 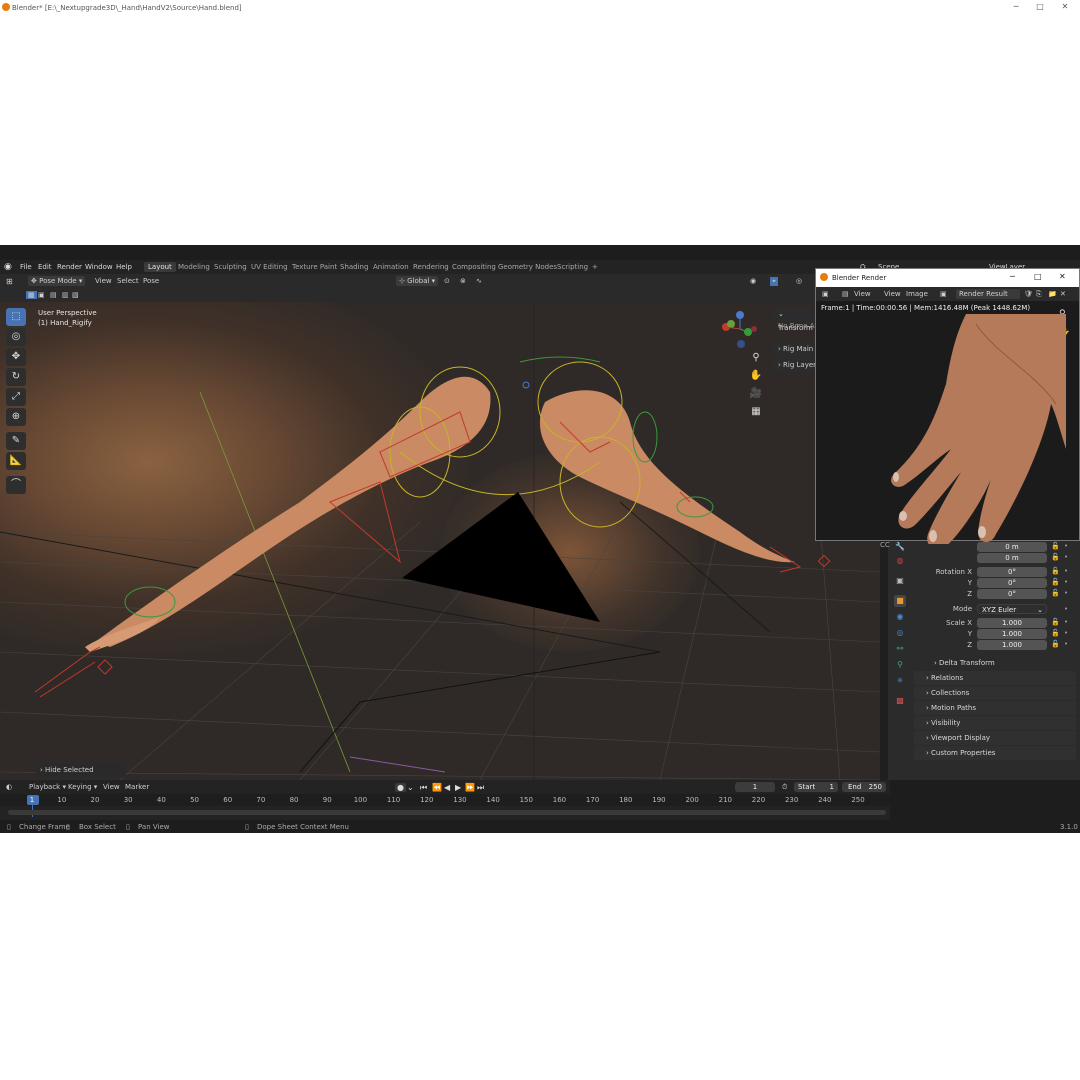 I want to click on auto-key-icon: ●, so click(x=400, y=787).